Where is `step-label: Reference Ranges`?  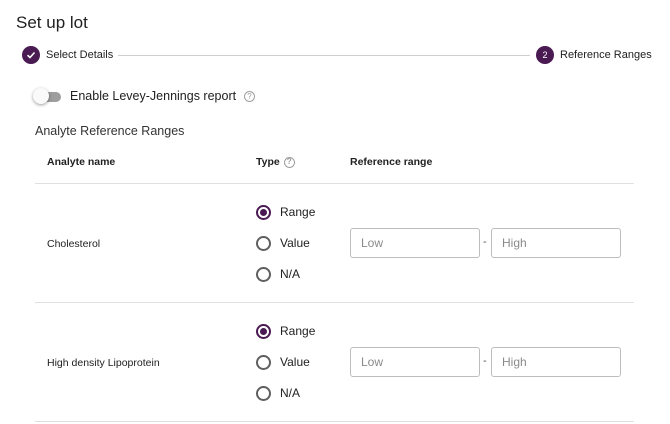 step-label: Reference Ranges is located at coordinates (606, 55).